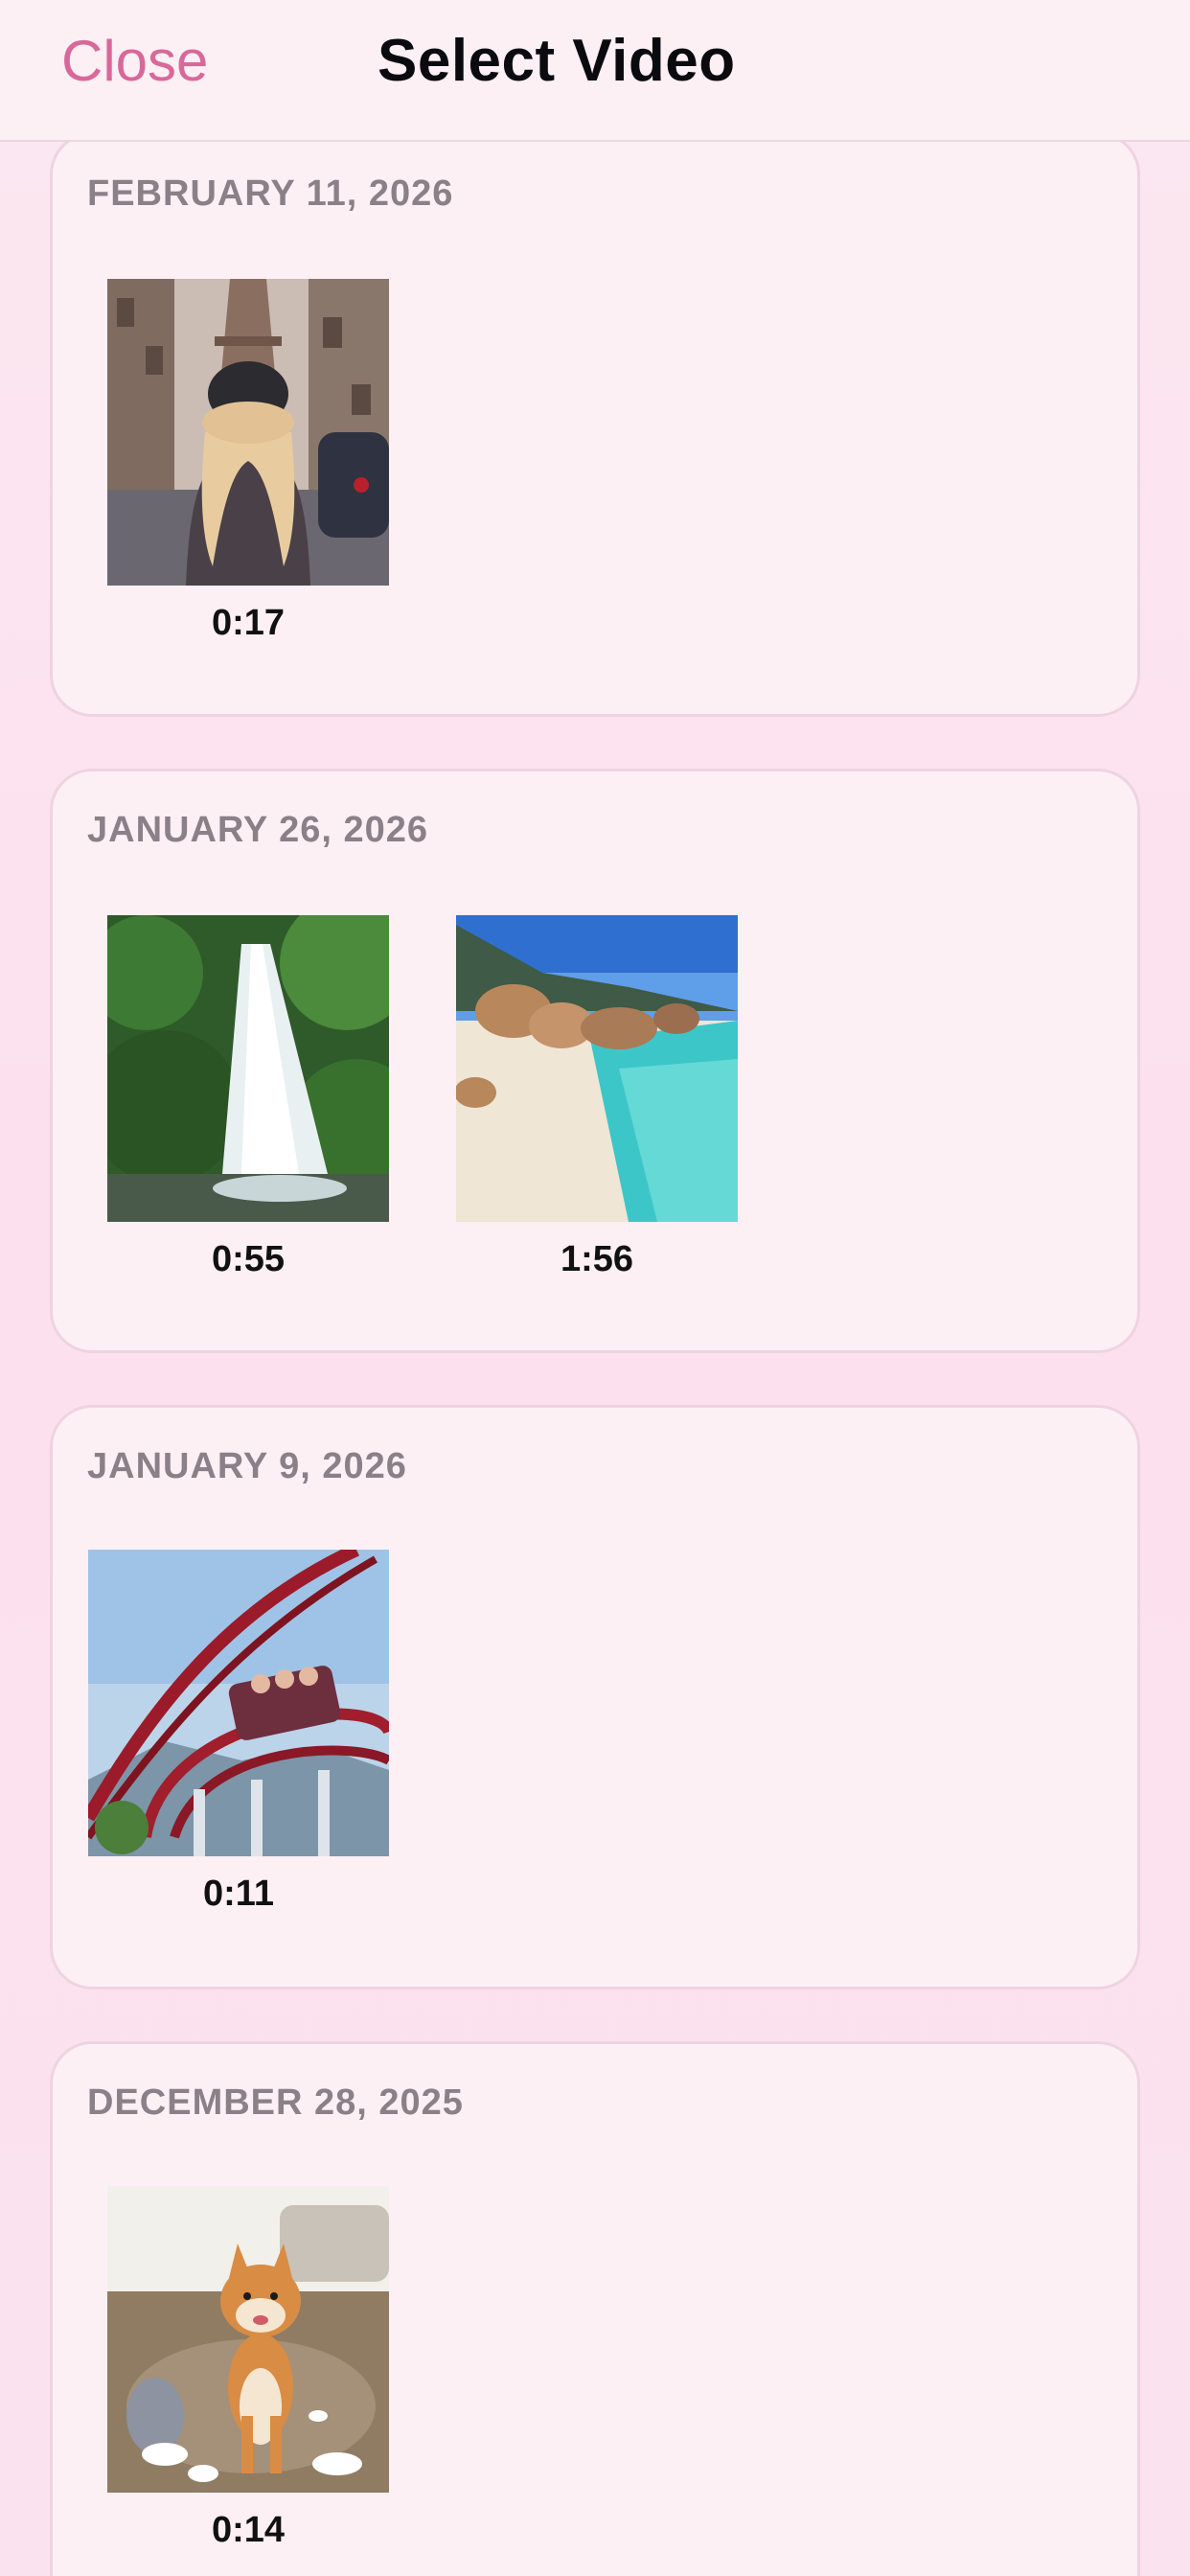  What do you see at coordinates (258, 830) in the screenshot?
I see `section-date-header: JANUARY 26, 2026` at bounding box center [258, 830].